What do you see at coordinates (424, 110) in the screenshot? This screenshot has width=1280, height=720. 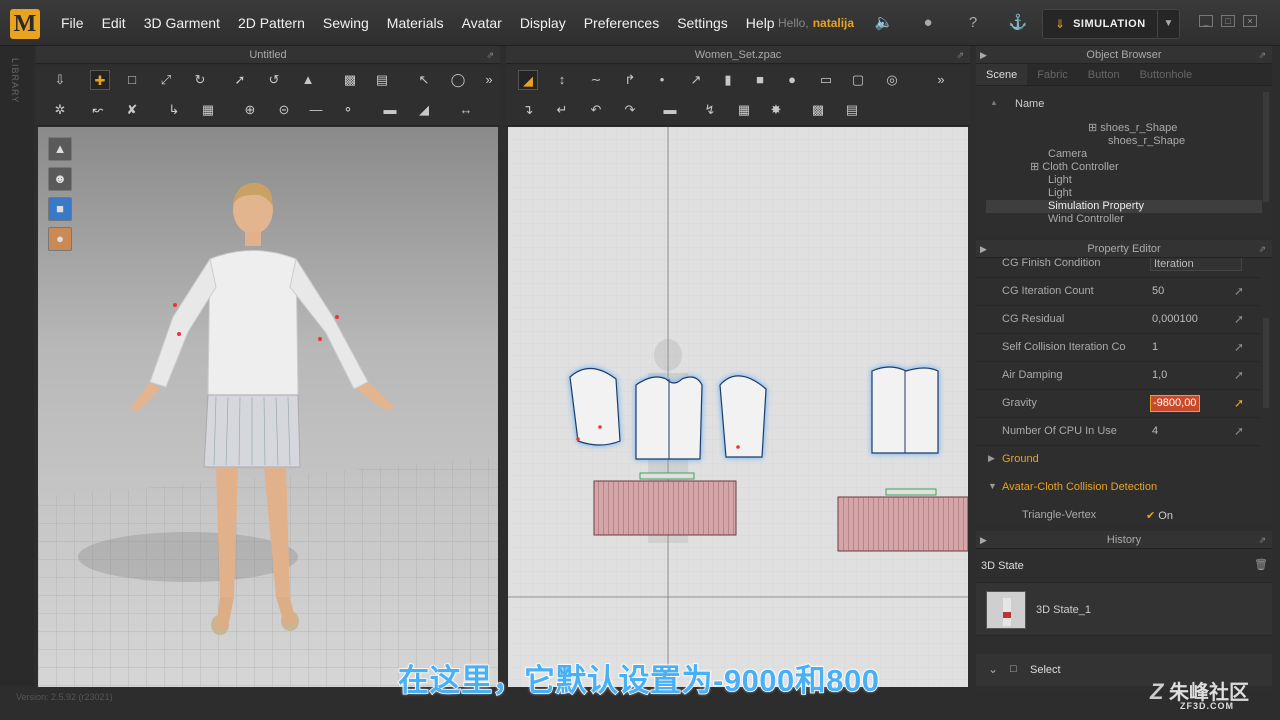 I see `iron-icon: ◢` at bounding box center [424, 110].